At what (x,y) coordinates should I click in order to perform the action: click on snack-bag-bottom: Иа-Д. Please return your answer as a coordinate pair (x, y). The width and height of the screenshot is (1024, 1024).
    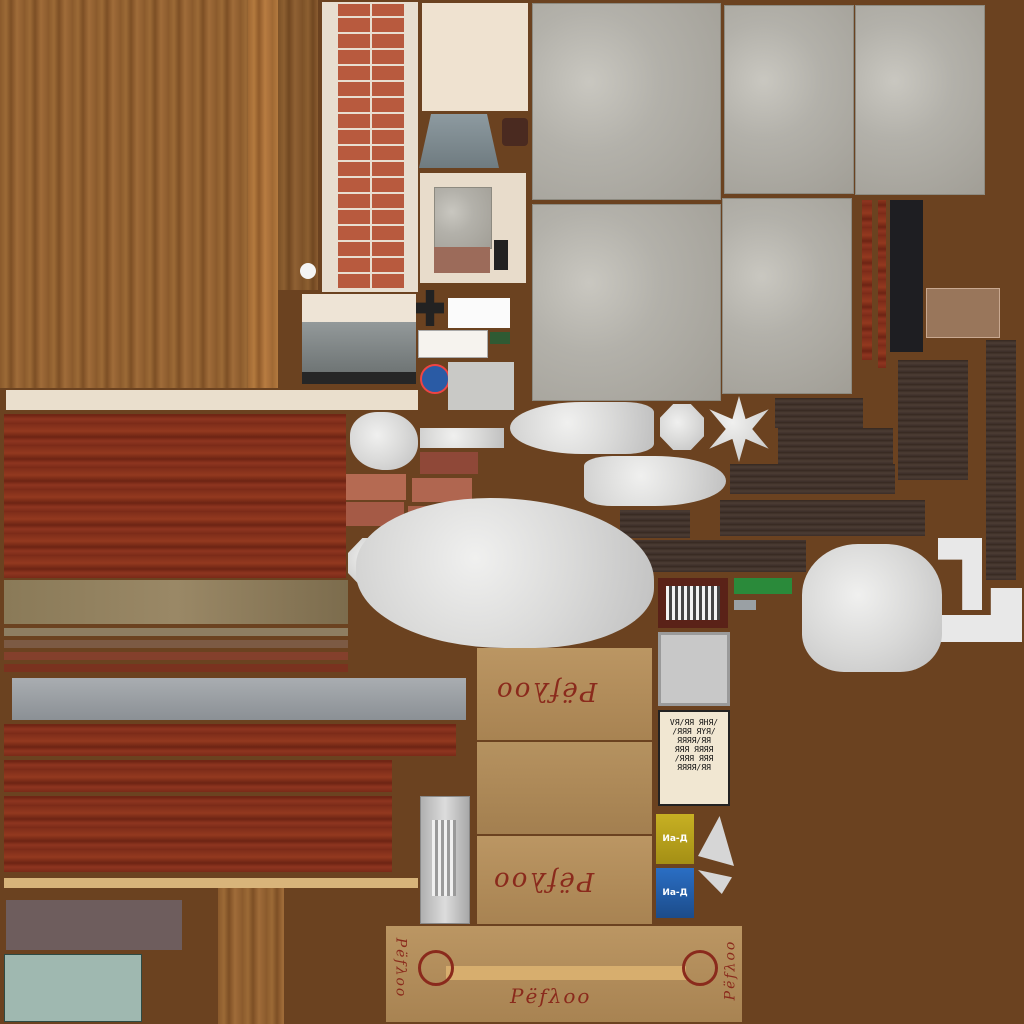
    Looking at the image, I should click on (675, 893).